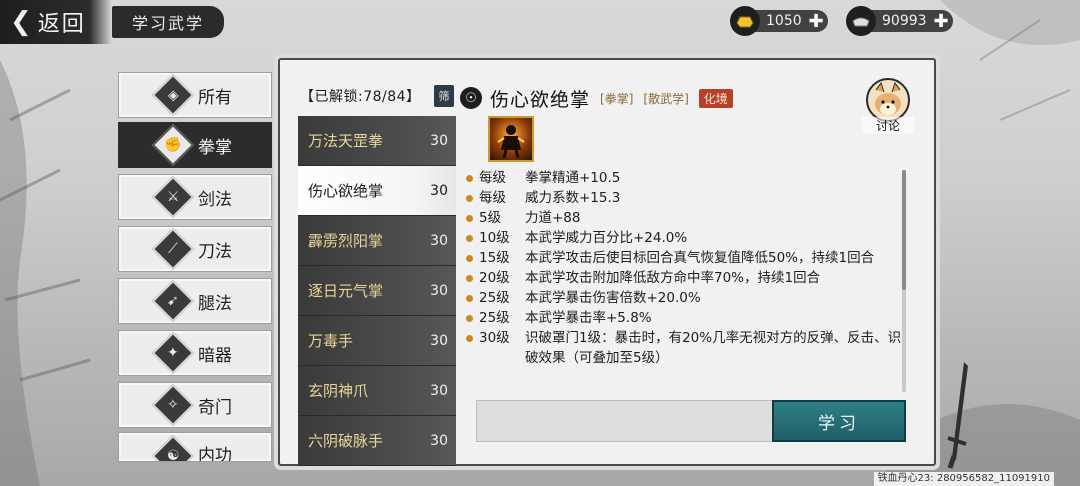 The image size is (1080, 486). I want to click on back-label: 返回, so click(61, 24).